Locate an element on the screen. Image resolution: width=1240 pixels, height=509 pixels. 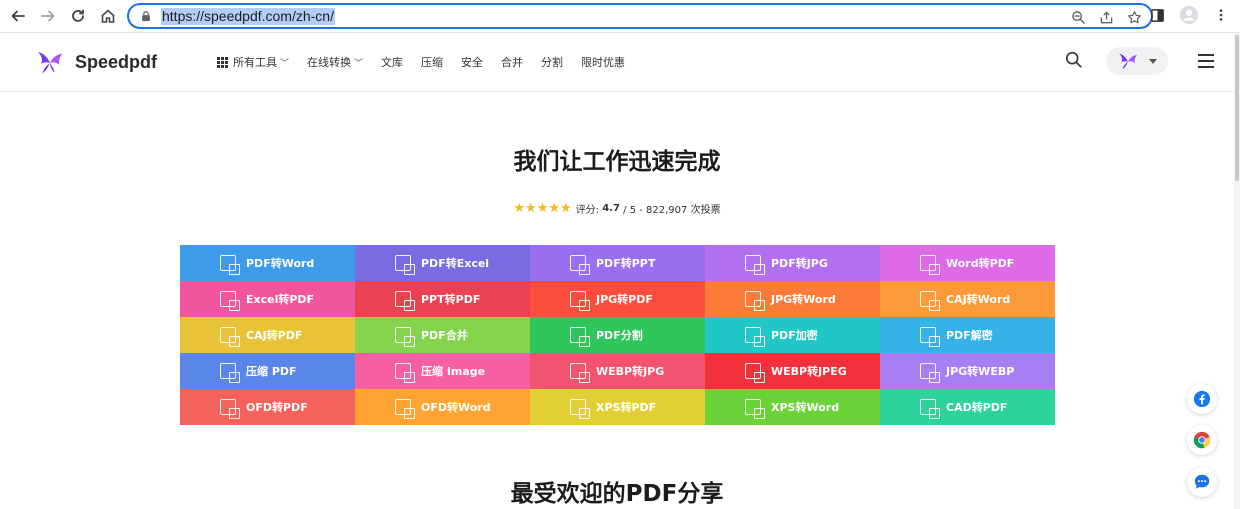
facebook-button is located at coordinates (1202, 399).